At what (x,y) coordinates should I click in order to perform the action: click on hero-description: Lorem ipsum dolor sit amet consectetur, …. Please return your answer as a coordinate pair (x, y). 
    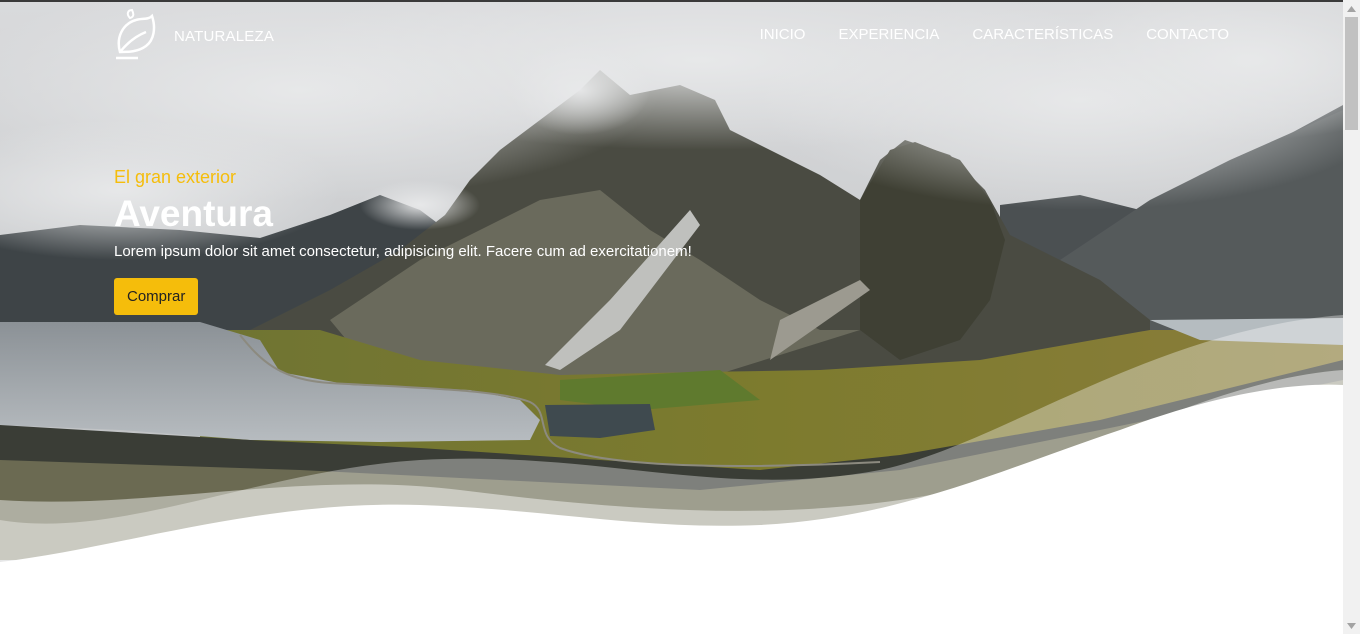
    Looking at the image, I should click on (403, 251).